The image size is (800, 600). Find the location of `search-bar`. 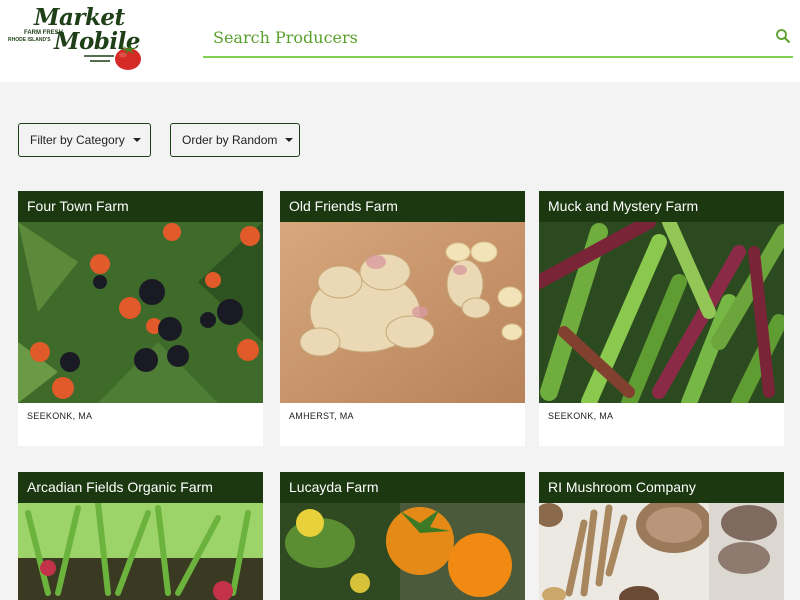

search-bar is located at coordinates (498, 38).